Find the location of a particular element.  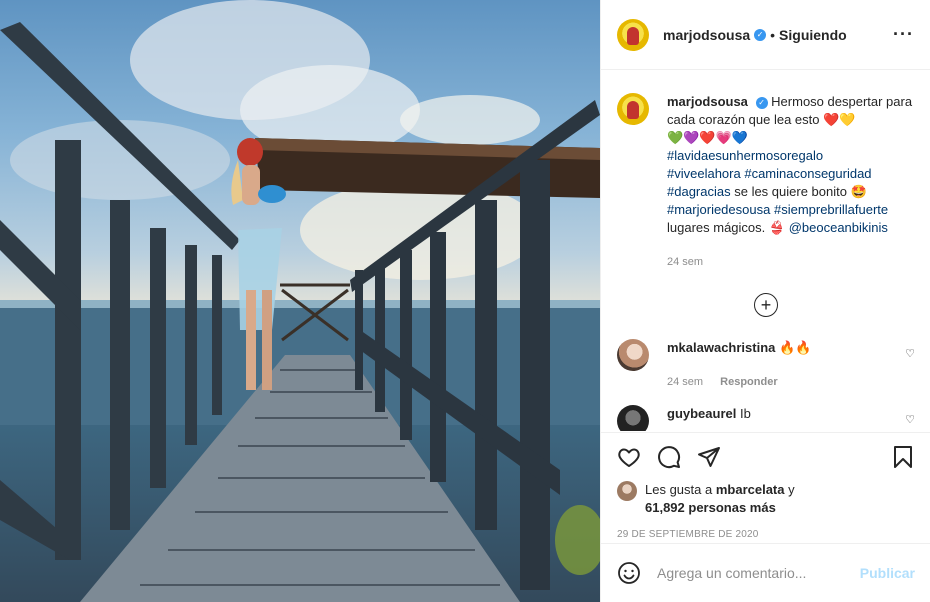

publish-button: Publicar is located at coordinates (887, 573).